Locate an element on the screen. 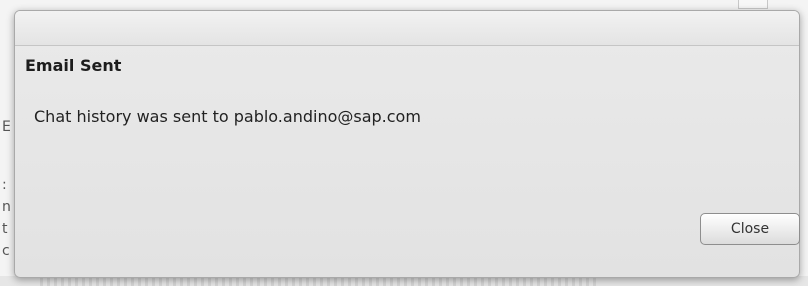 This screenshot has height=286, width=808. background-char: E is located at coordinates (6, 127).